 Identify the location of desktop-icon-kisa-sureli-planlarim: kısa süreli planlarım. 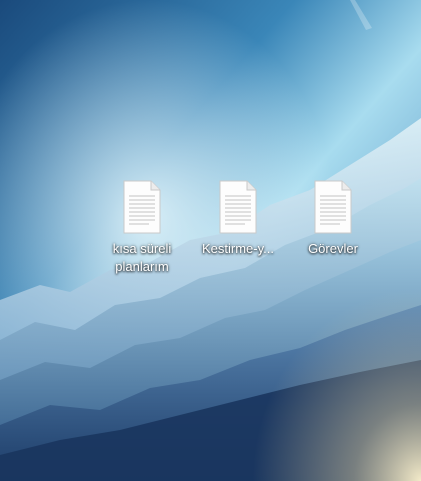
(142, 228).